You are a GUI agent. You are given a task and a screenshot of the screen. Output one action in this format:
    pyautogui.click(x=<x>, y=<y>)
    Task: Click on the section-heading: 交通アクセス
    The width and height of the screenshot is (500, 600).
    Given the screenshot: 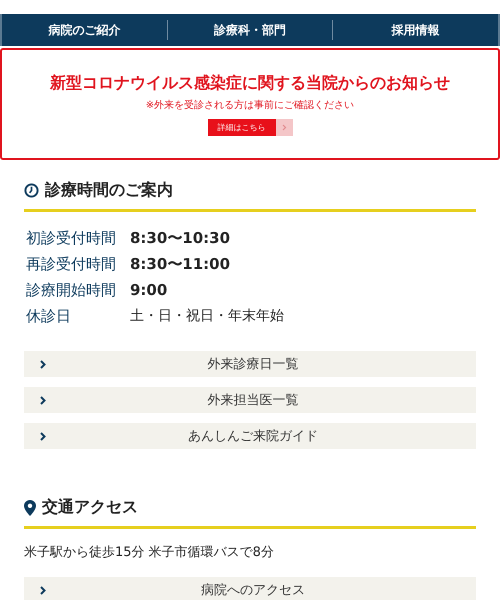 What is the action you would take?
    pyautogui.click(x=90, y=507)
    